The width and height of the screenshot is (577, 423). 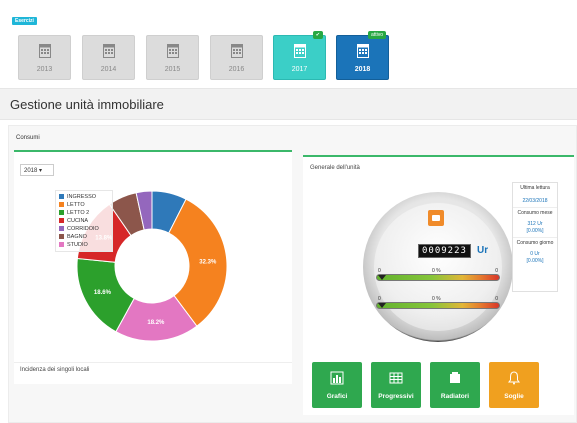 I want to click on info-label: Consumo mese, so click(x=535, y=213).